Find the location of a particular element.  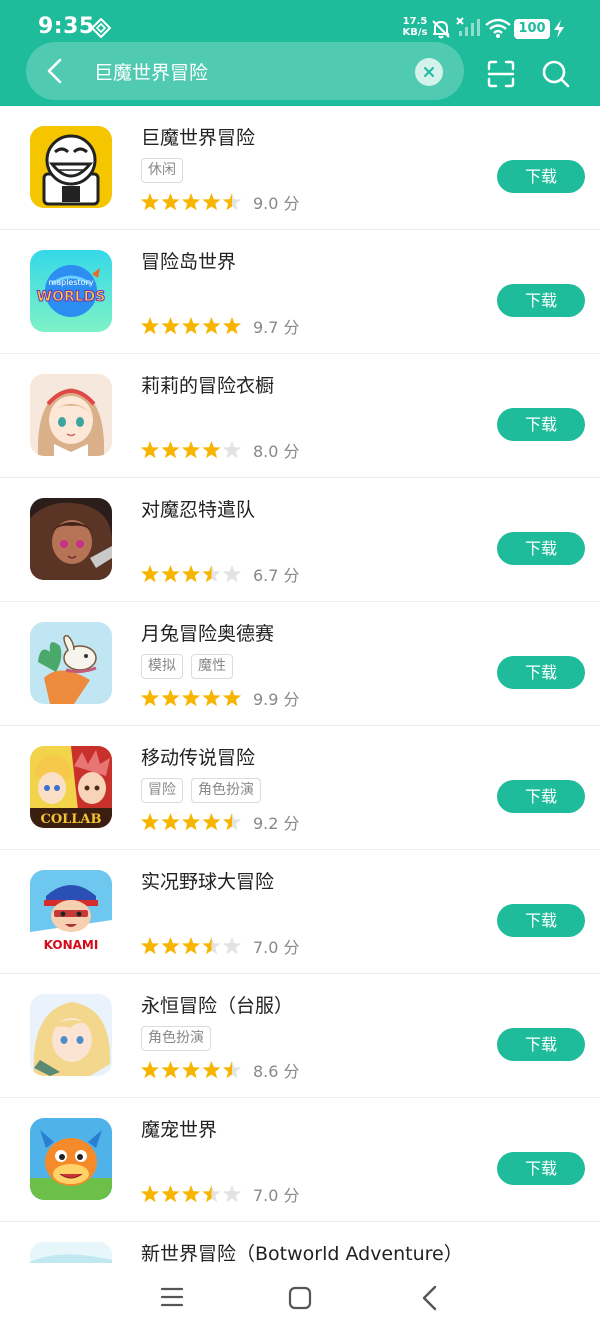

rating-score: 9.2 分 is located at coordinates (276, 823).